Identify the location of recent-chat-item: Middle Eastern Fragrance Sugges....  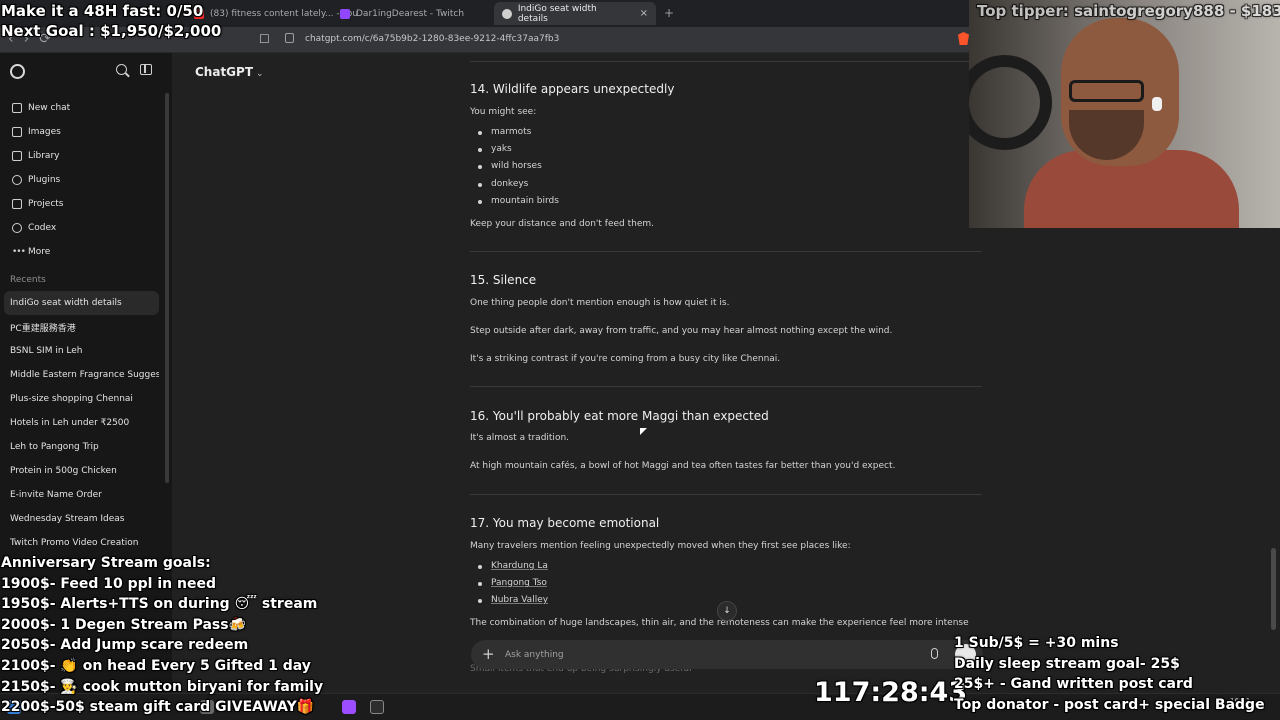
(81, 375).